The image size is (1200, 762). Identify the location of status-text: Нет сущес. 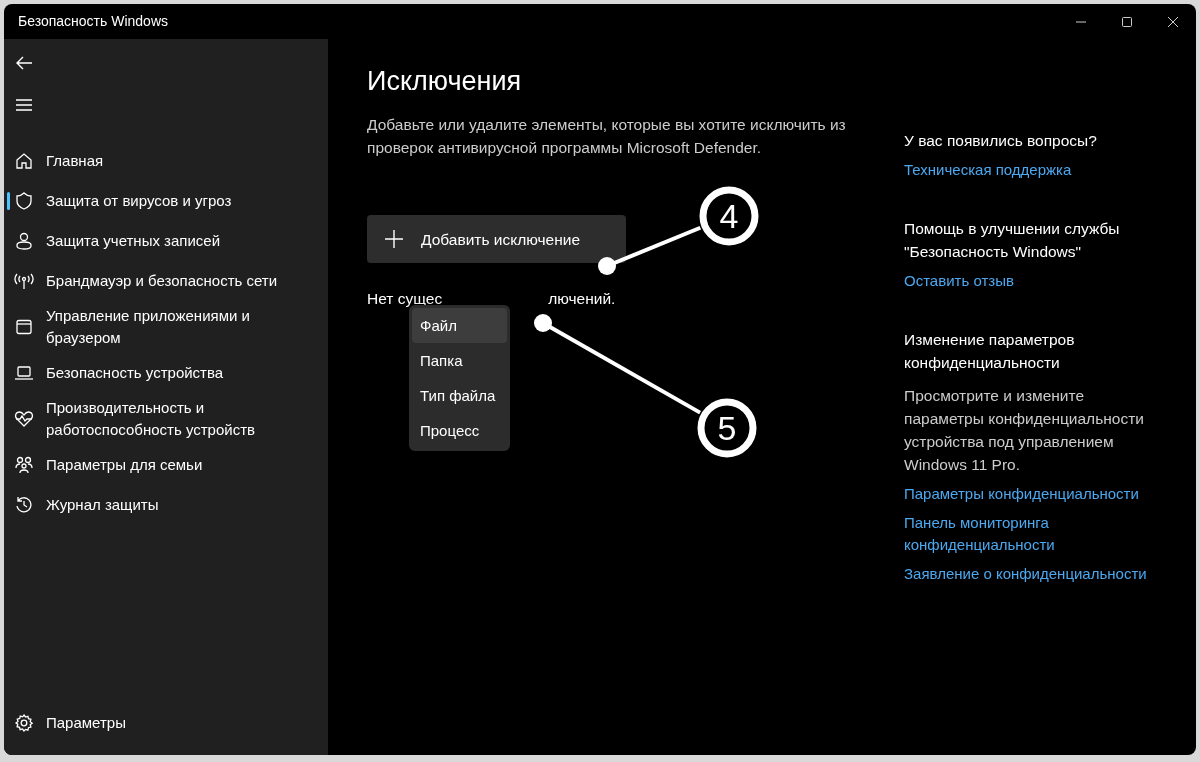
(405, 299).